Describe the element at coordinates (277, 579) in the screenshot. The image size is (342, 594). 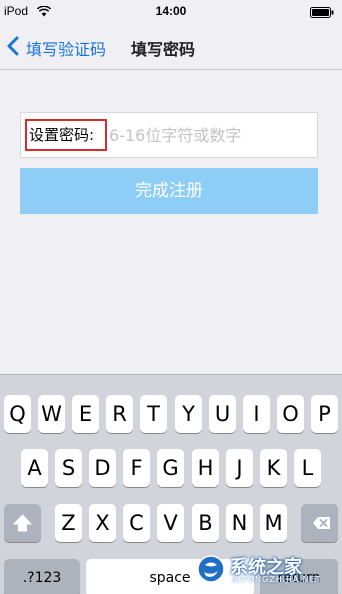
I see `watermark-subtext: XITONGZHIJIA.NET` at that location.